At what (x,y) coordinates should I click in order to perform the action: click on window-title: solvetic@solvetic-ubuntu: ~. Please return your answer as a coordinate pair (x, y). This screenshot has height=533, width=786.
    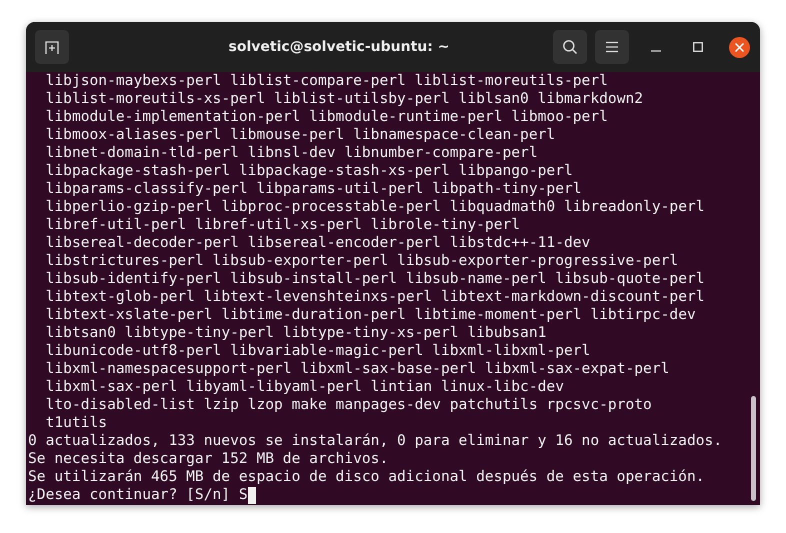
    Looking at the image, I should click on (339, 47).